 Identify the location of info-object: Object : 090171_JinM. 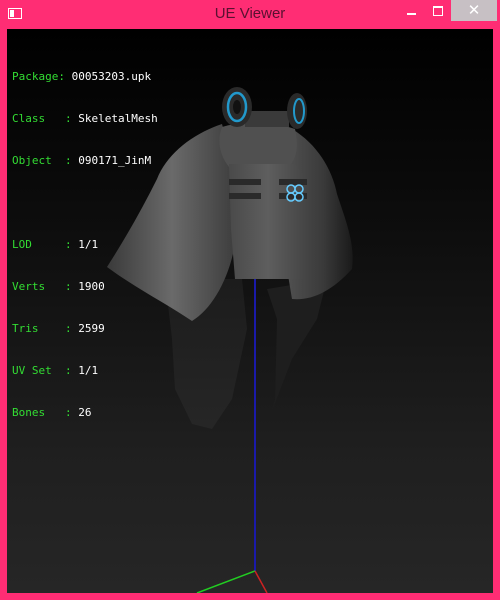
(82, 160).